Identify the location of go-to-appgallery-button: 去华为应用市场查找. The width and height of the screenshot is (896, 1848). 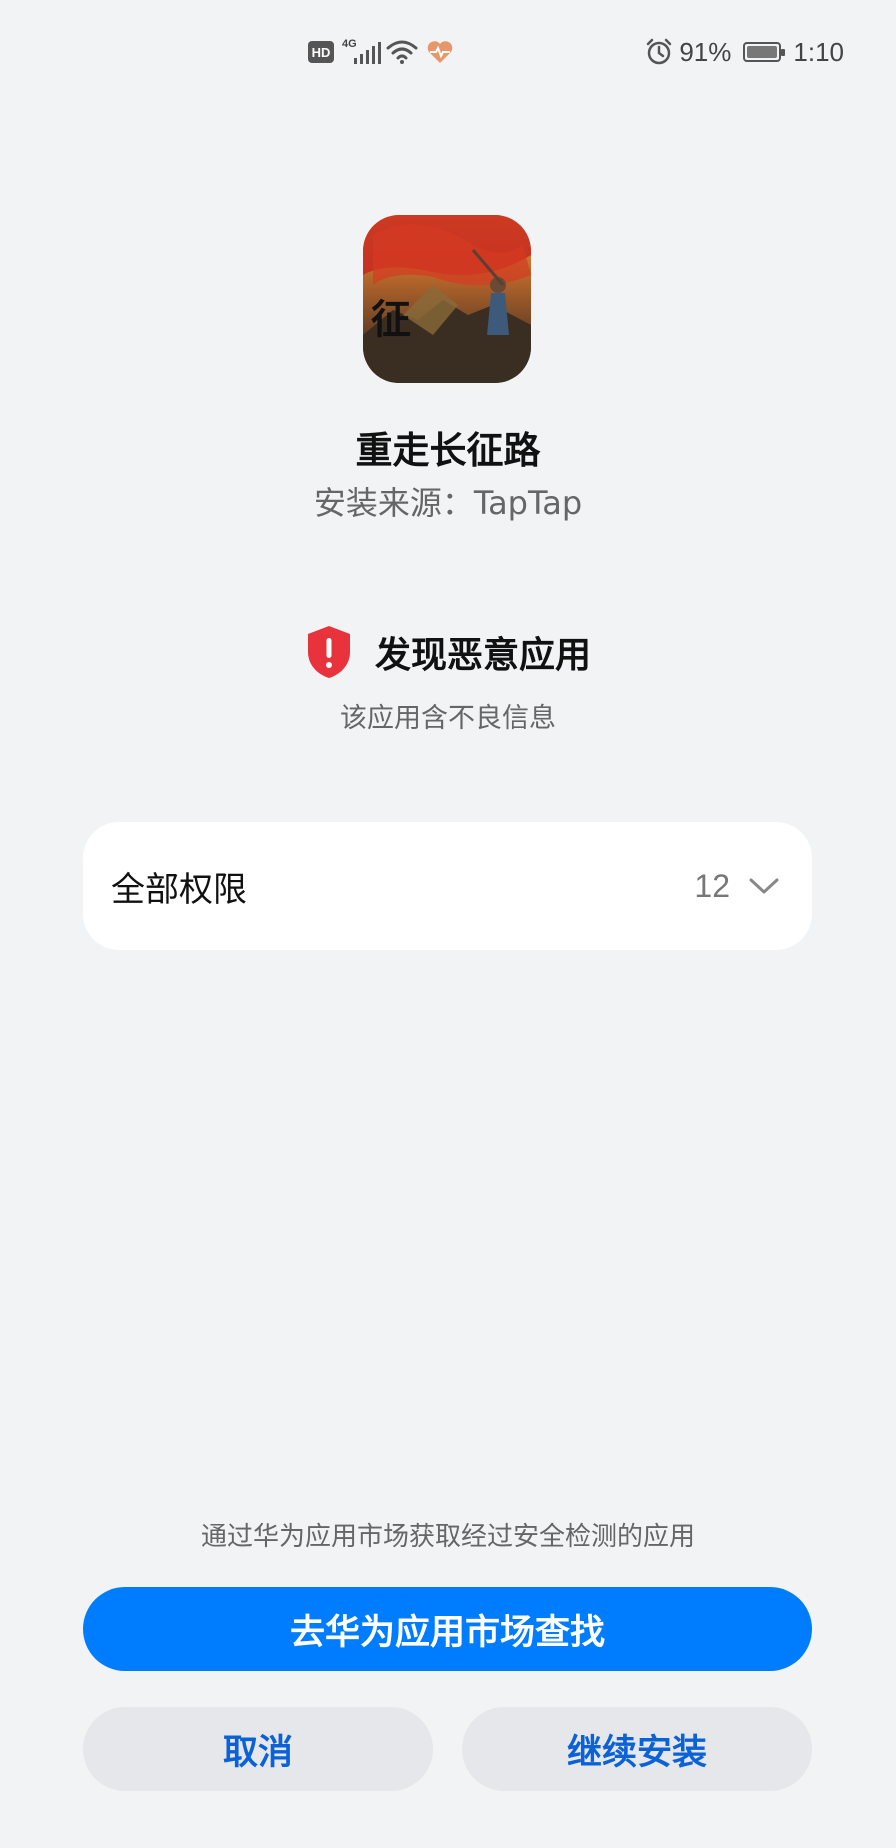
(447, 1629).